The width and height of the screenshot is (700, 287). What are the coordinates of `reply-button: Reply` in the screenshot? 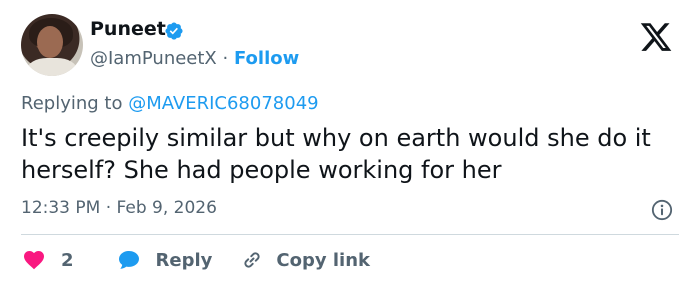 It's located at (164, 260).